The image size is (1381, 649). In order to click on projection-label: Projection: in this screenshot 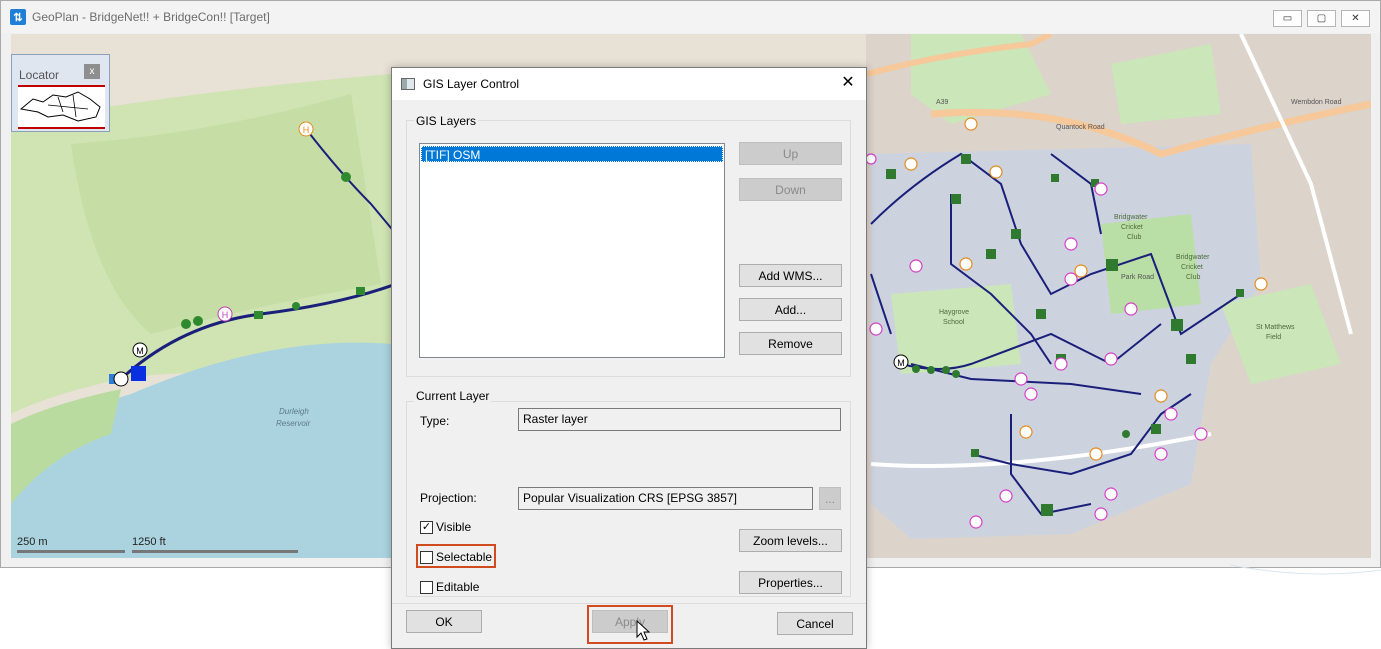, I will do `click(448, 498)`.